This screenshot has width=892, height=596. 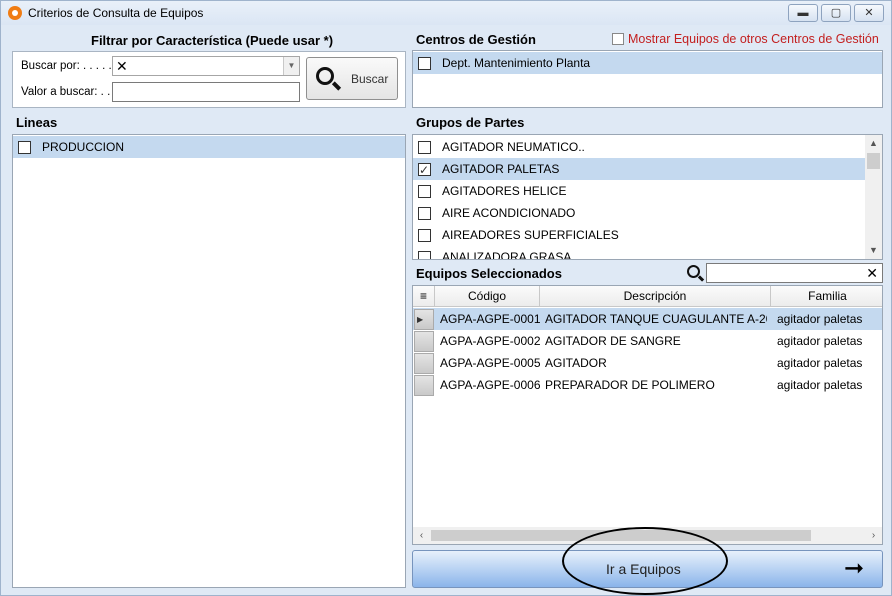 What do you see at coordinates (446, 13) in the screenshot?
I see `title-bar: Criterios de Consulta de Equipos ▬ ▢ ✕` at bounding box center [446, 13].